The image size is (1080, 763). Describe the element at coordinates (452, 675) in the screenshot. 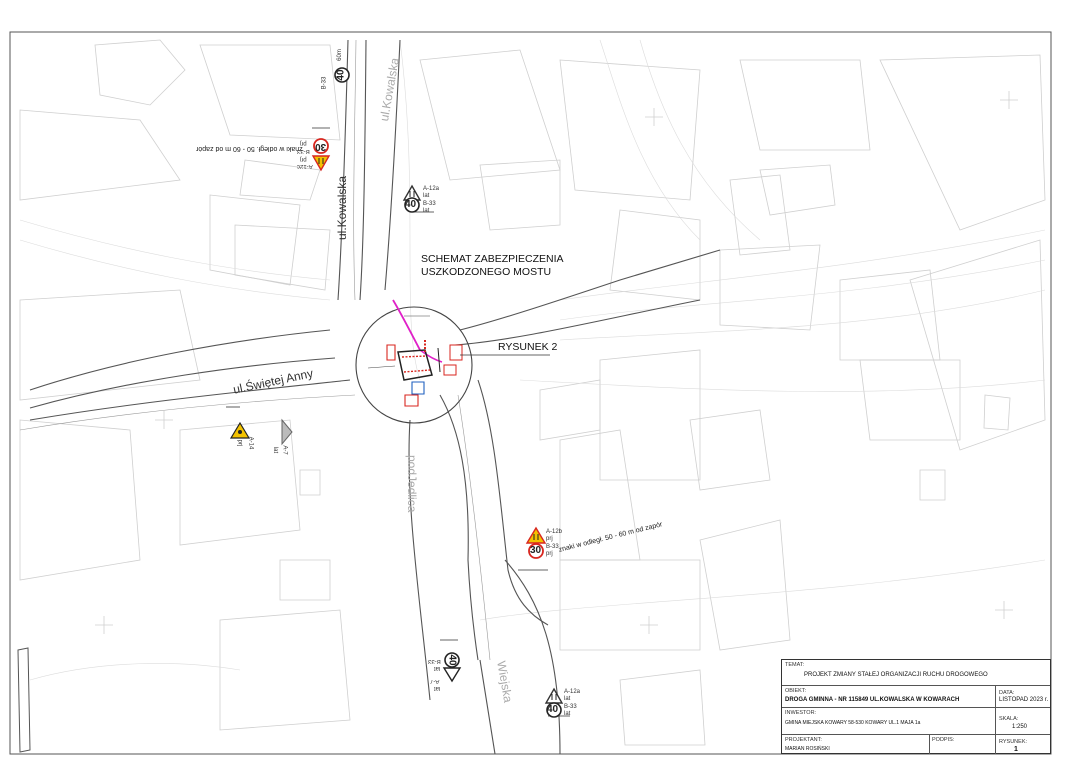

I see `give-way-icon` at that location.